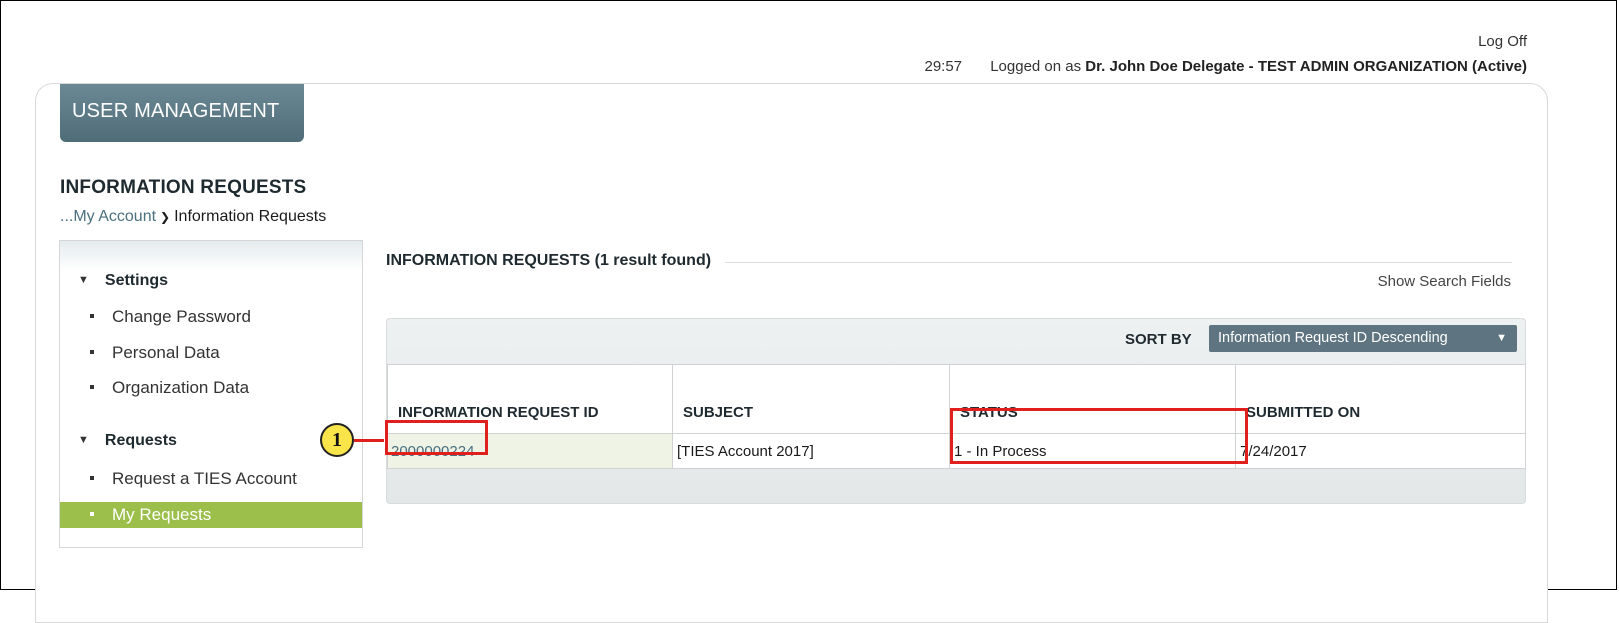  Describe the element at coordinates (1099, 436) in the screenshot. I see `highlight-status` at that location.